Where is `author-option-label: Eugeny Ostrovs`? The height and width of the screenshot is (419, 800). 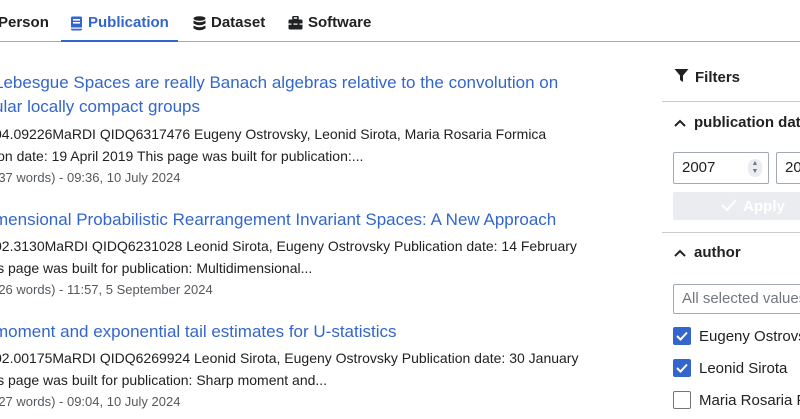
author-option-label: Eugeny Ostrovs is located at coordinates (749, 336).